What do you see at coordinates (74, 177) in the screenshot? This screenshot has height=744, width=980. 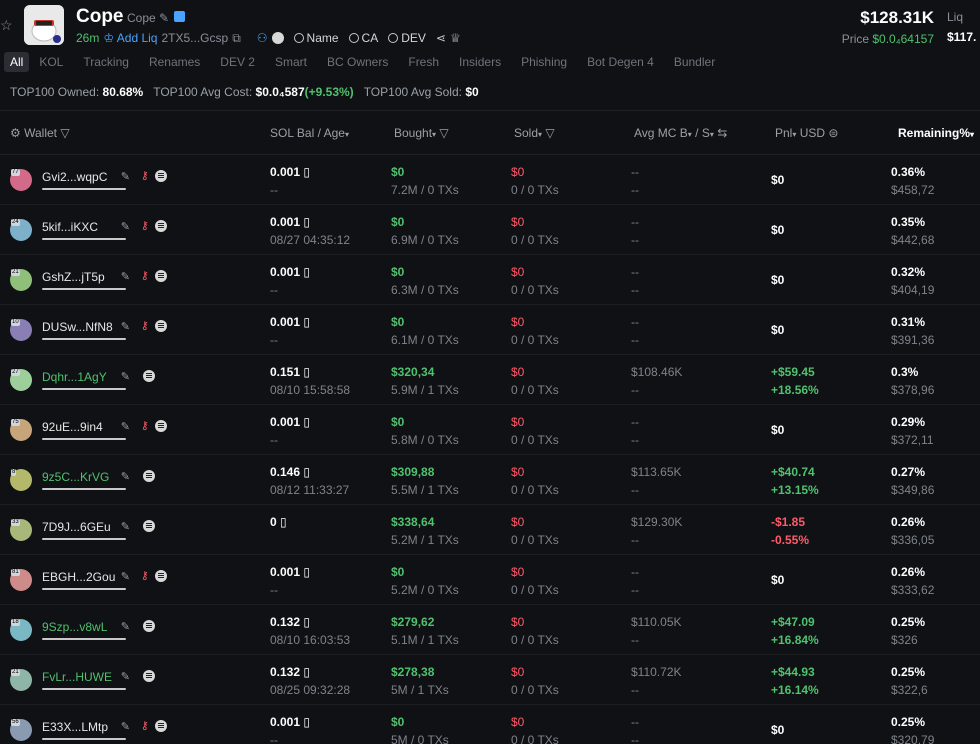 I see `wallet-address: Gvi2...wqpC` at bounding box center [74, 177].